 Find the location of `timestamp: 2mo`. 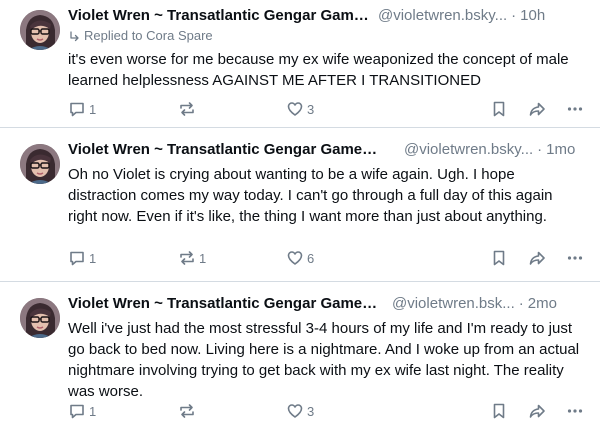

timestamp: 2mo is located at coordinates (542, 304).